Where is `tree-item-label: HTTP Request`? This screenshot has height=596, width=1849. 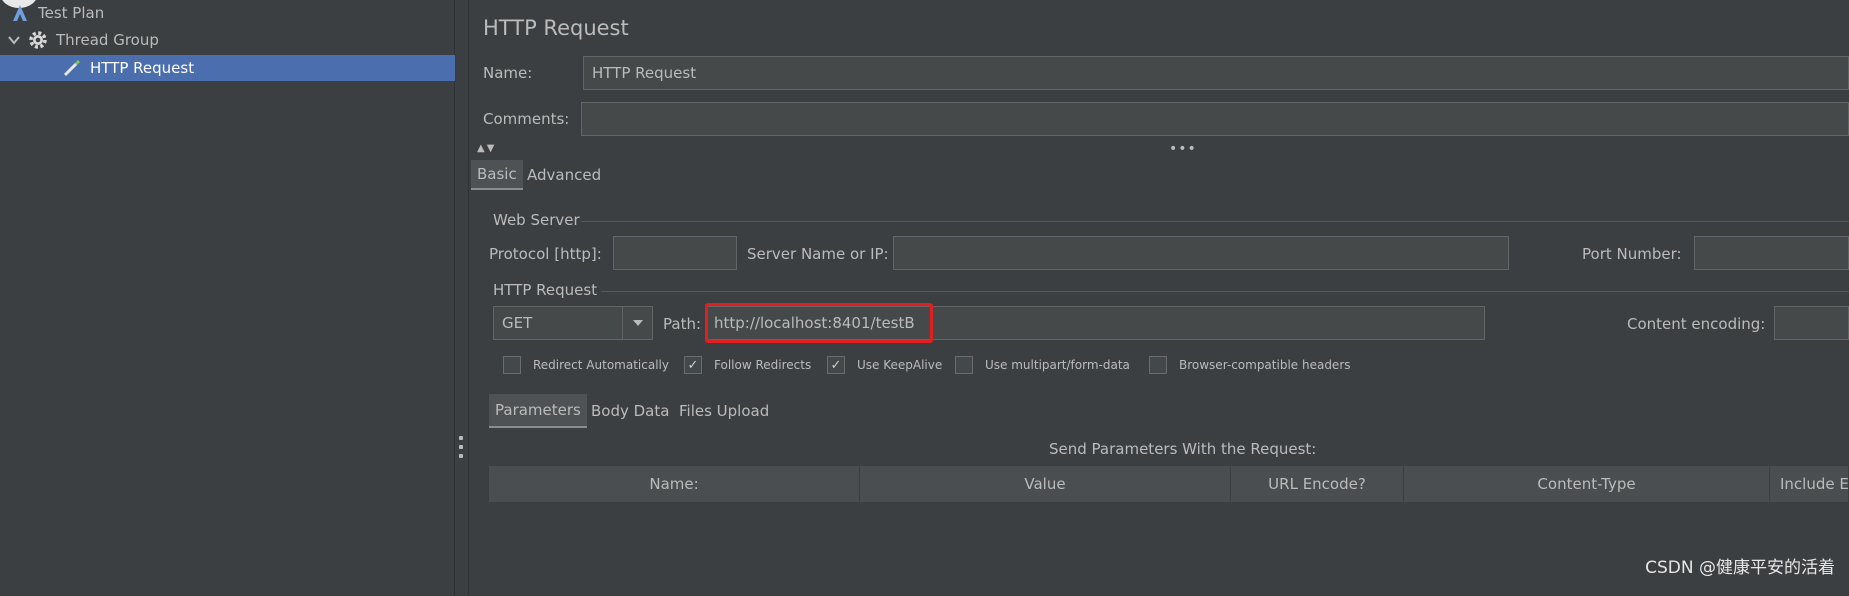 tree-item-label: HTTP Request is located at coordinates (142, 68).